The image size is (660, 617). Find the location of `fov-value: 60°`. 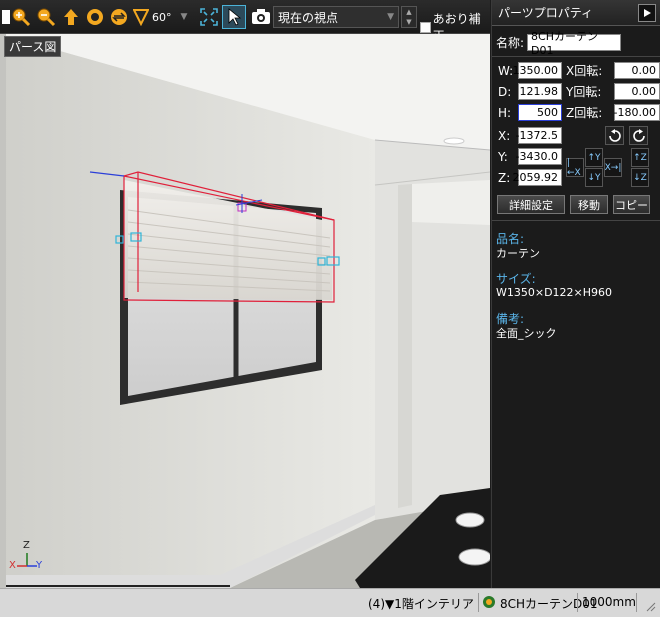

fov-value: 60° is located at coordinates (162, 17).